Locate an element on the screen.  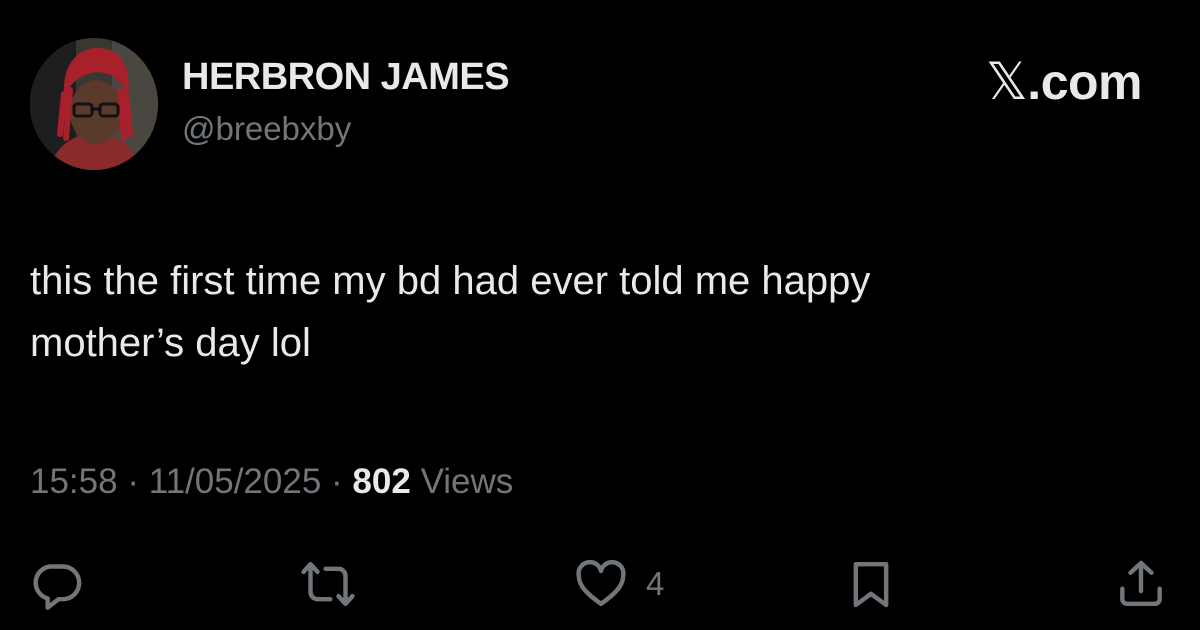
tweet-date: 11/05/2025 is located at coordinates (235, 481).